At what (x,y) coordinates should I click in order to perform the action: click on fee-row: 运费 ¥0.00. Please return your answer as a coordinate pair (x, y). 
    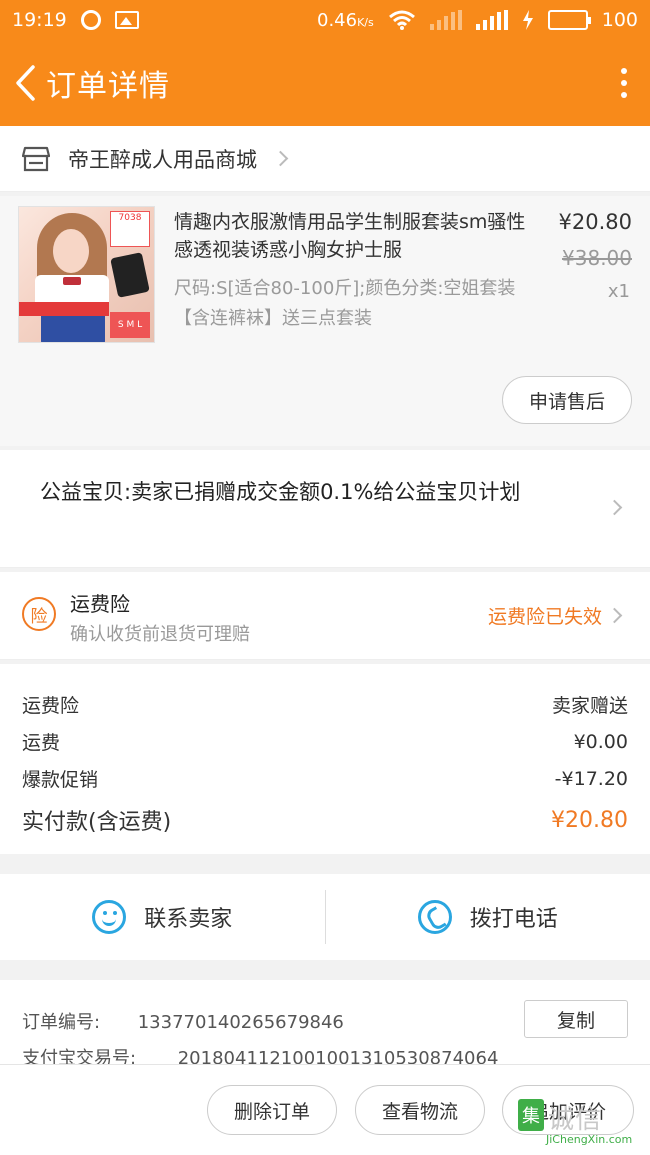
    Looking at the image, I should click on (325, 741).